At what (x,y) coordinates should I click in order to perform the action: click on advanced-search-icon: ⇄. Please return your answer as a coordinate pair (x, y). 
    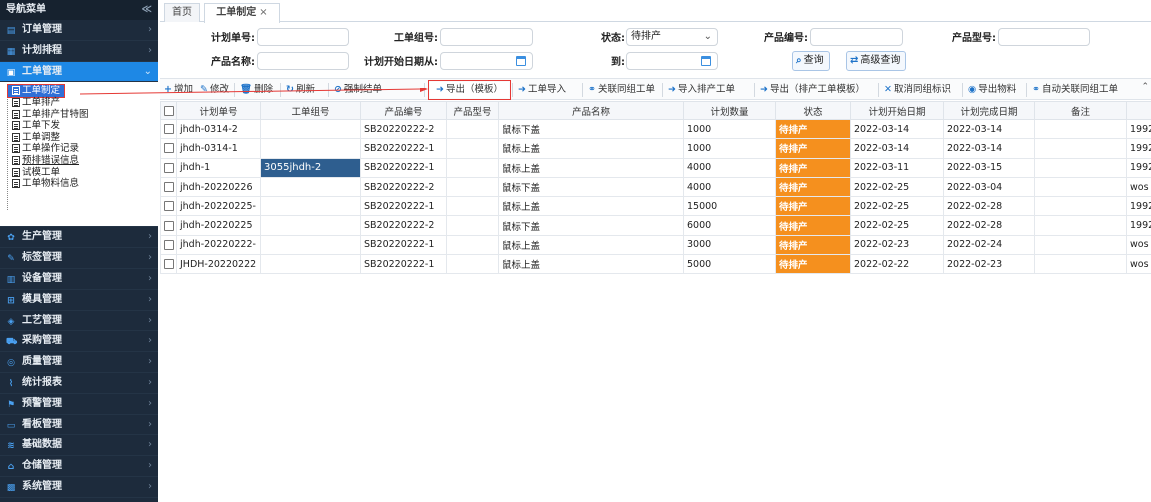
    Looking at the image, I should click on (854, 60).